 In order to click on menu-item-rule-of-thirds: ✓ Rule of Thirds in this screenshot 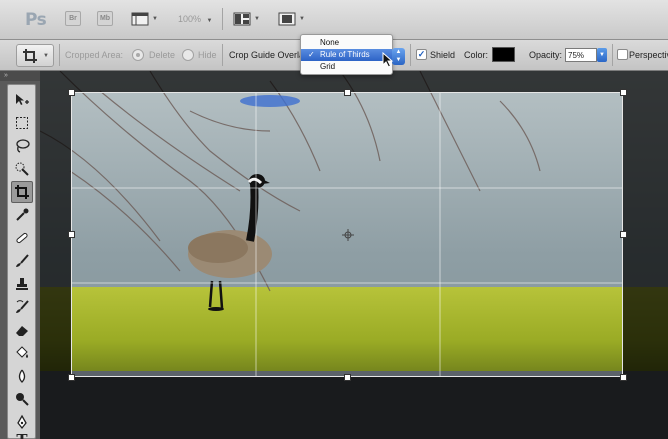, I will do `click(346, 55)`.